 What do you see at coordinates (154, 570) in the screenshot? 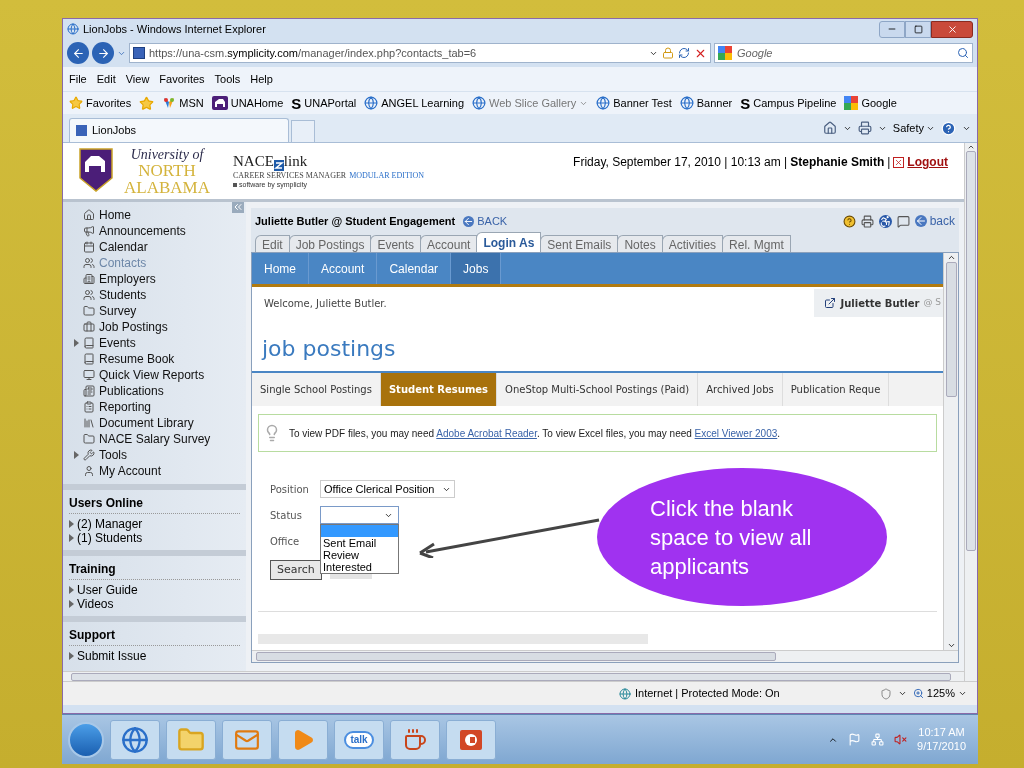
I see `panel-title: Training` at bounding box center [154, 570].